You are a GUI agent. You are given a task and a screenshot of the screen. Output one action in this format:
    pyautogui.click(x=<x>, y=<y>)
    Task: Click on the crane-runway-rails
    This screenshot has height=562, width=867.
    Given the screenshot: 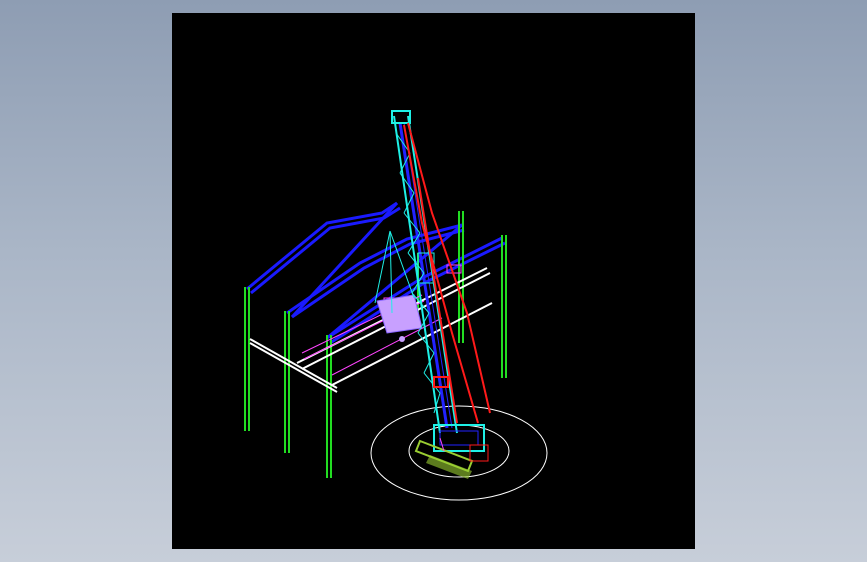 What is the action you would take?
    pyautogui.click(x=371, y=330)
    